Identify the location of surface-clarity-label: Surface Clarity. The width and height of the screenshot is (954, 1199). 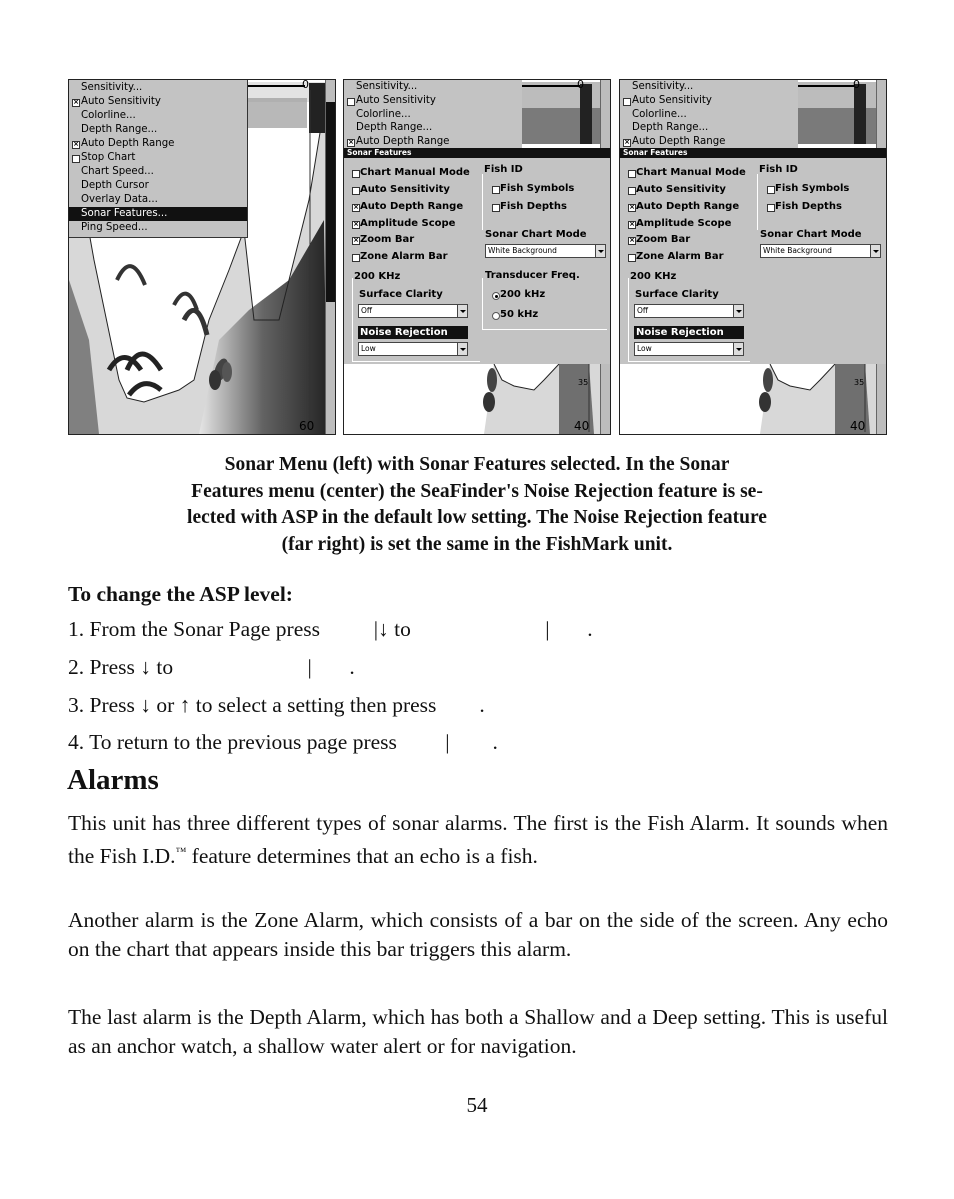
(677, 294).